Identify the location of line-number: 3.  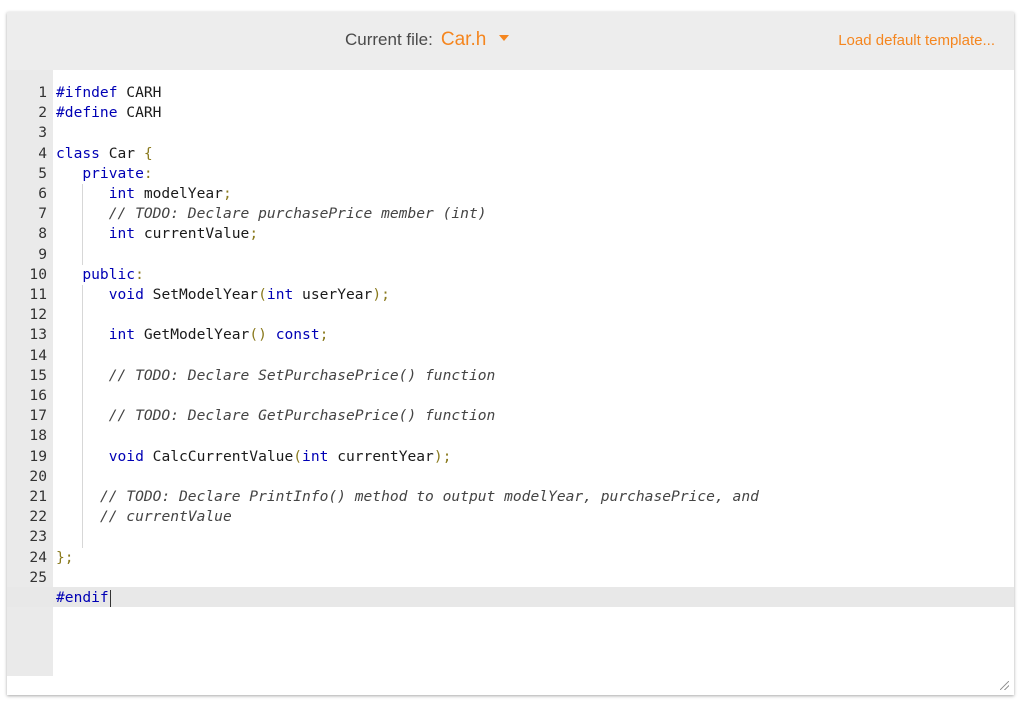
(42, 133).